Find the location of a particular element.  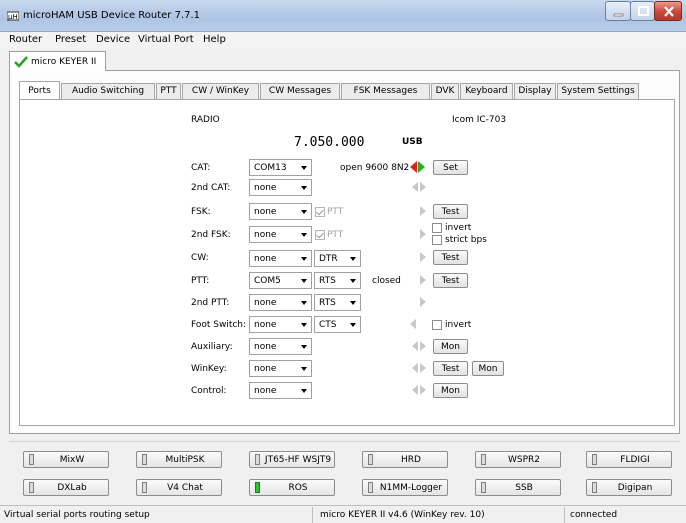

cat-set-button: Set is located at coordinates (450, 167).